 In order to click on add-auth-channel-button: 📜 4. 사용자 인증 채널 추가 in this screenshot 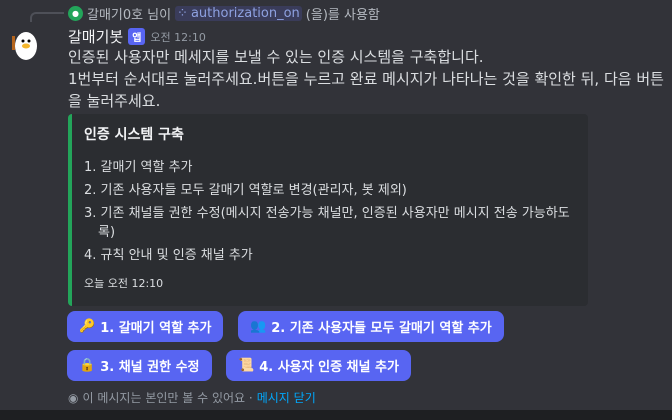, I will do `click(318, 365)`.